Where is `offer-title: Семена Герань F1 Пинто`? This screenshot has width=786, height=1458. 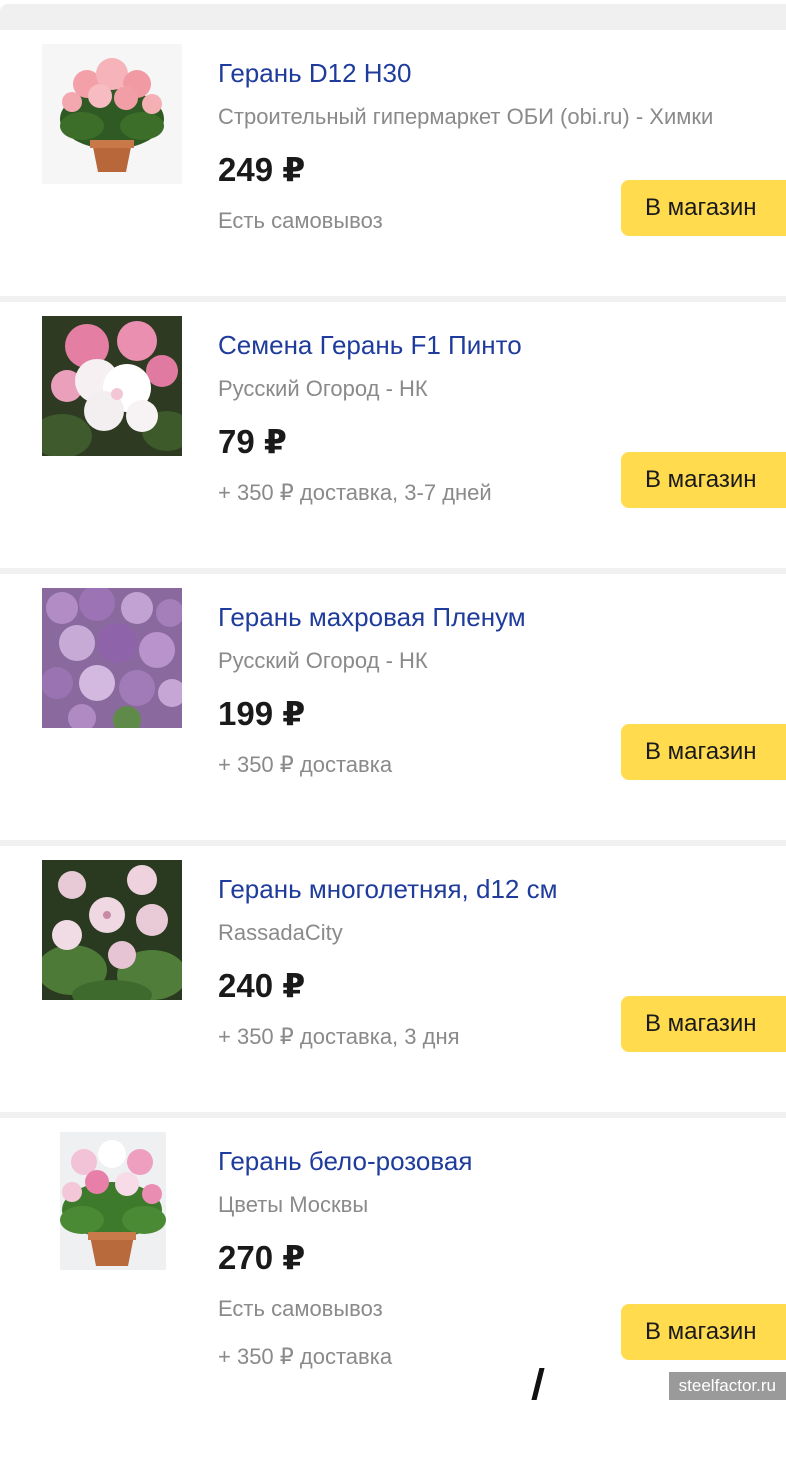 offer-title: Семена Герань F1 Пинто is located at coordinates (370, 345).